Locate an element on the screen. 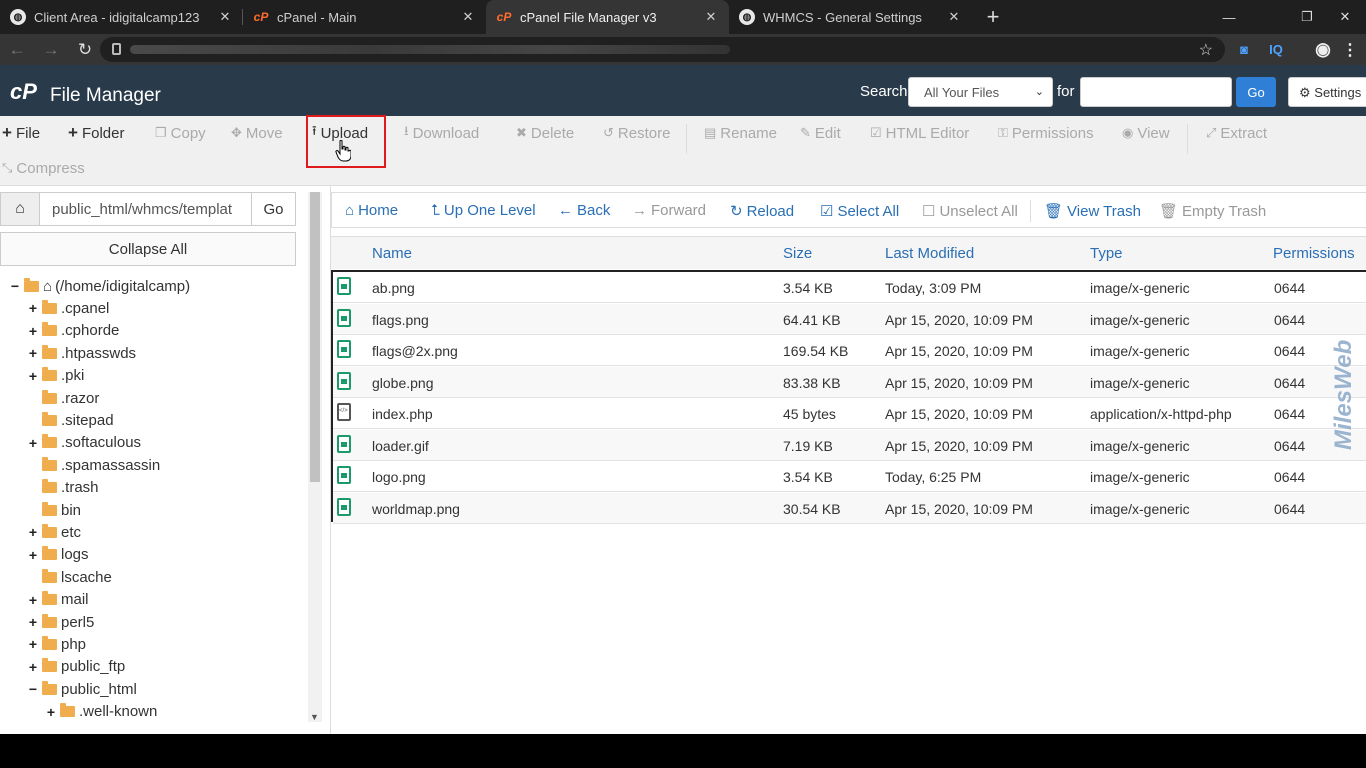 The width and height of the screenshot is (1366, 768). forward-arrow-icon: → is located at coordinates (51, 50).